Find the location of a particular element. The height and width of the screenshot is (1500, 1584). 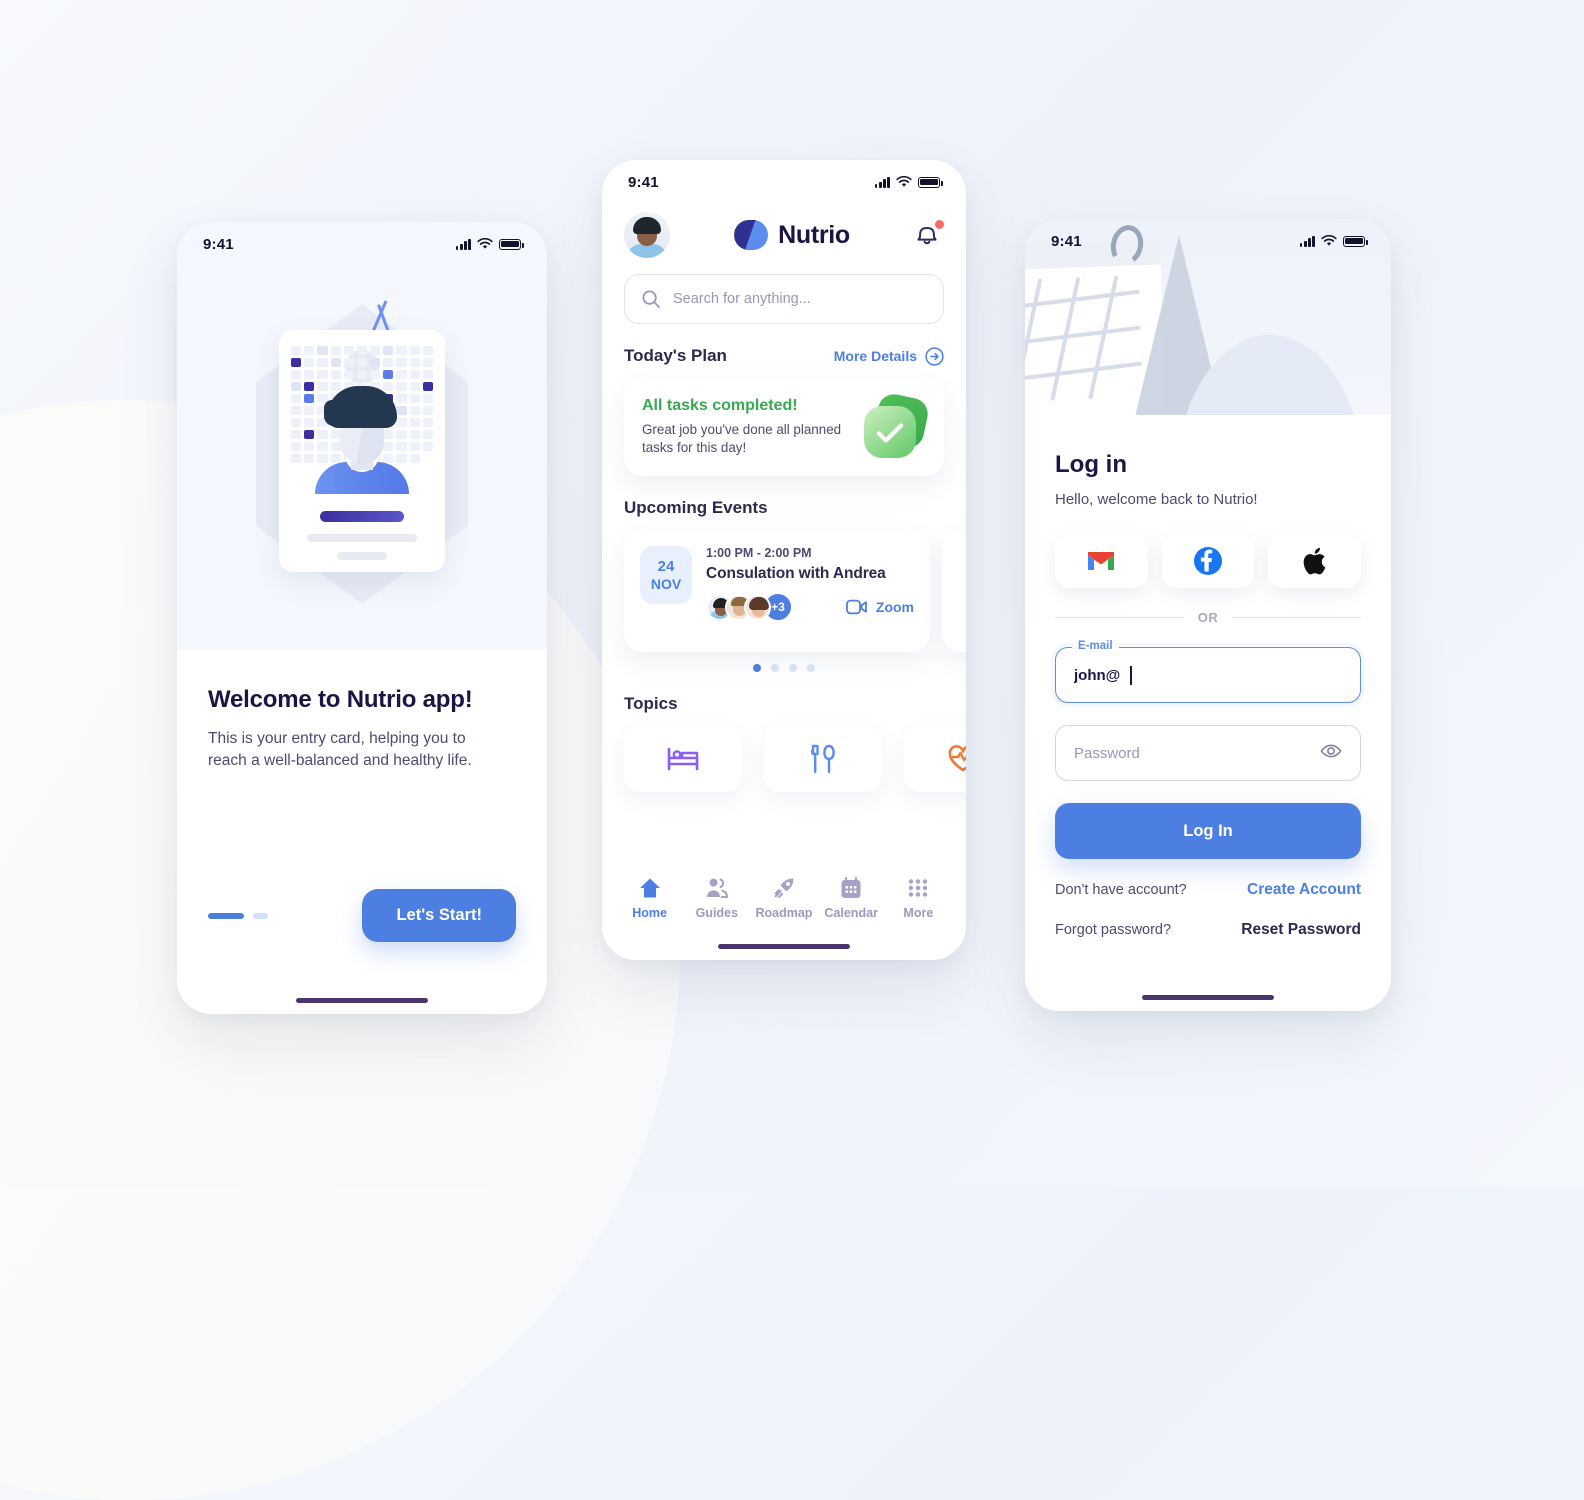

grid-dots-icon is located at coordinates (918, 888).